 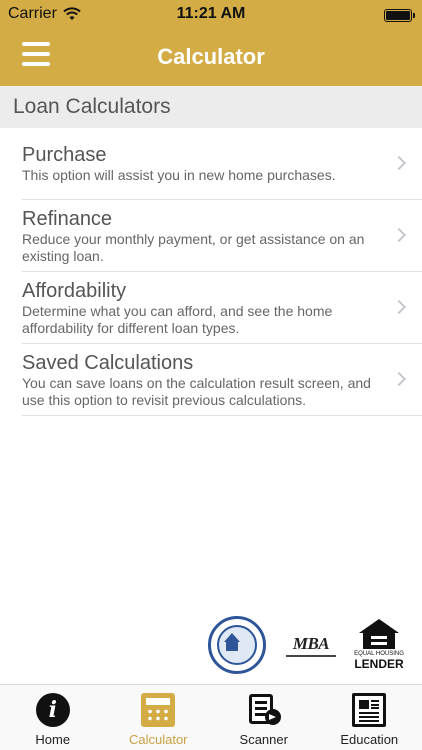 What do you see at coordinates (237, 645) in the screenshot?
I see `company-seal-logo` at bounding box center [237, 645].